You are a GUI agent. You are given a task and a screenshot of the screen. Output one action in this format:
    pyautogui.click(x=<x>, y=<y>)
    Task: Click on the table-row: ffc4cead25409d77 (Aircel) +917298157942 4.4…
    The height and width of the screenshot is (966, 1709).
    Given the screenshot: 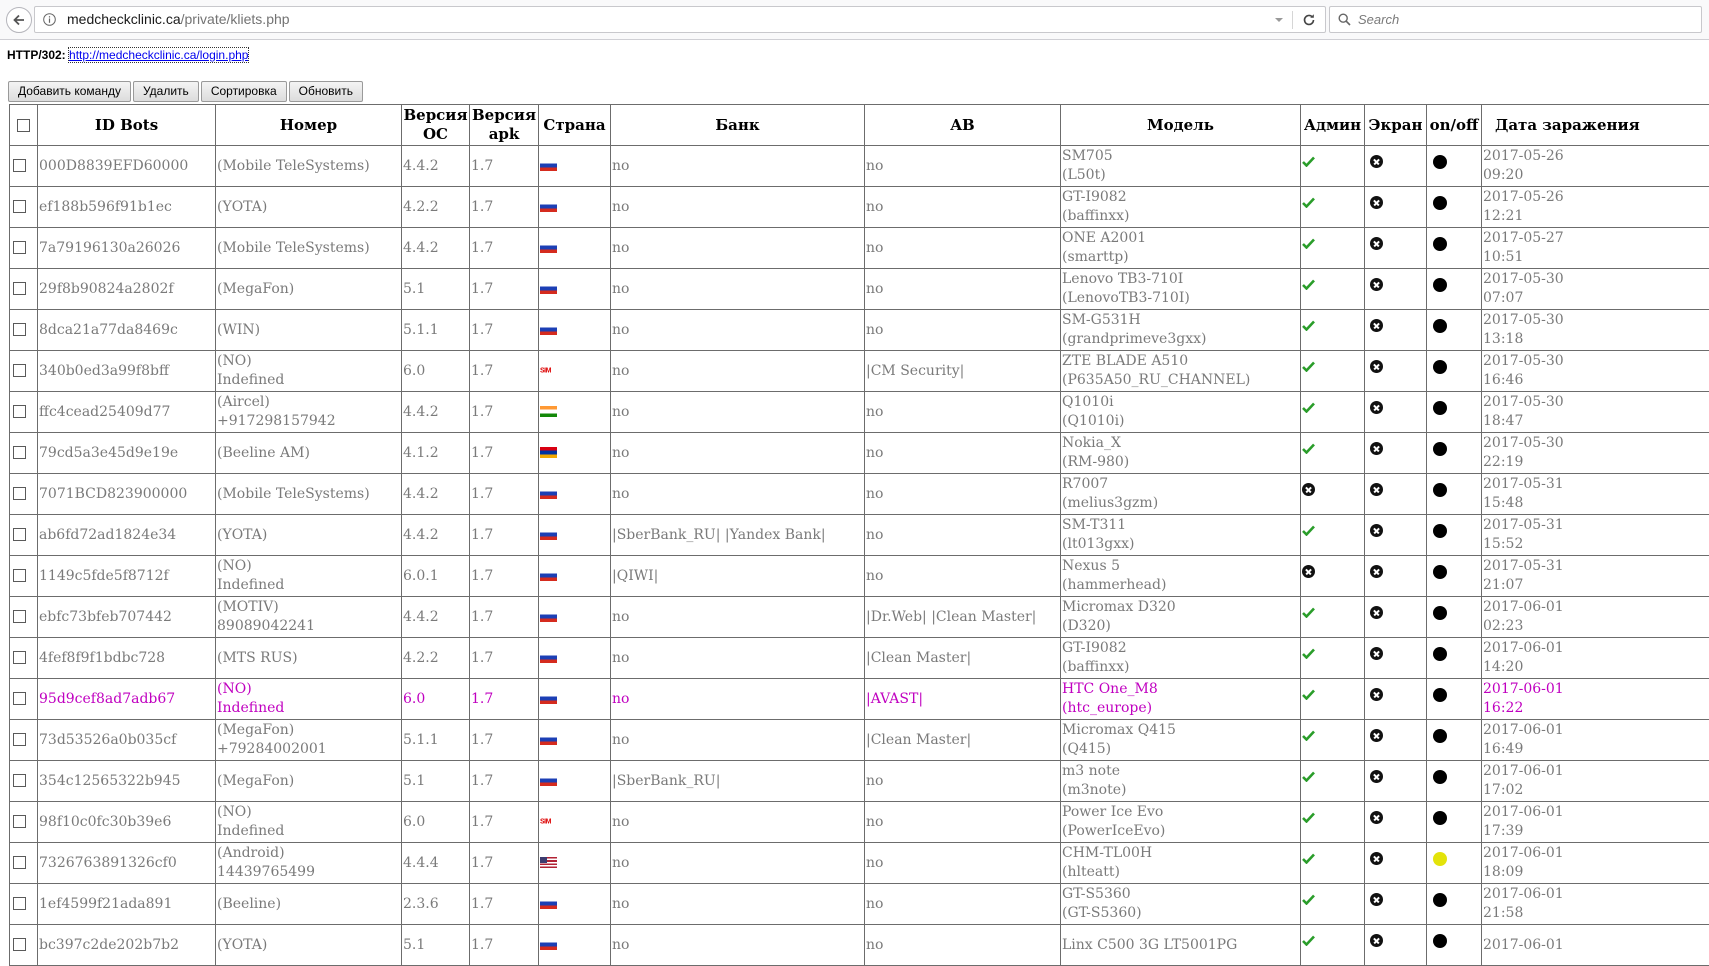 What is the action you would take?
    pyautogui.click(x=859, y=412)
    